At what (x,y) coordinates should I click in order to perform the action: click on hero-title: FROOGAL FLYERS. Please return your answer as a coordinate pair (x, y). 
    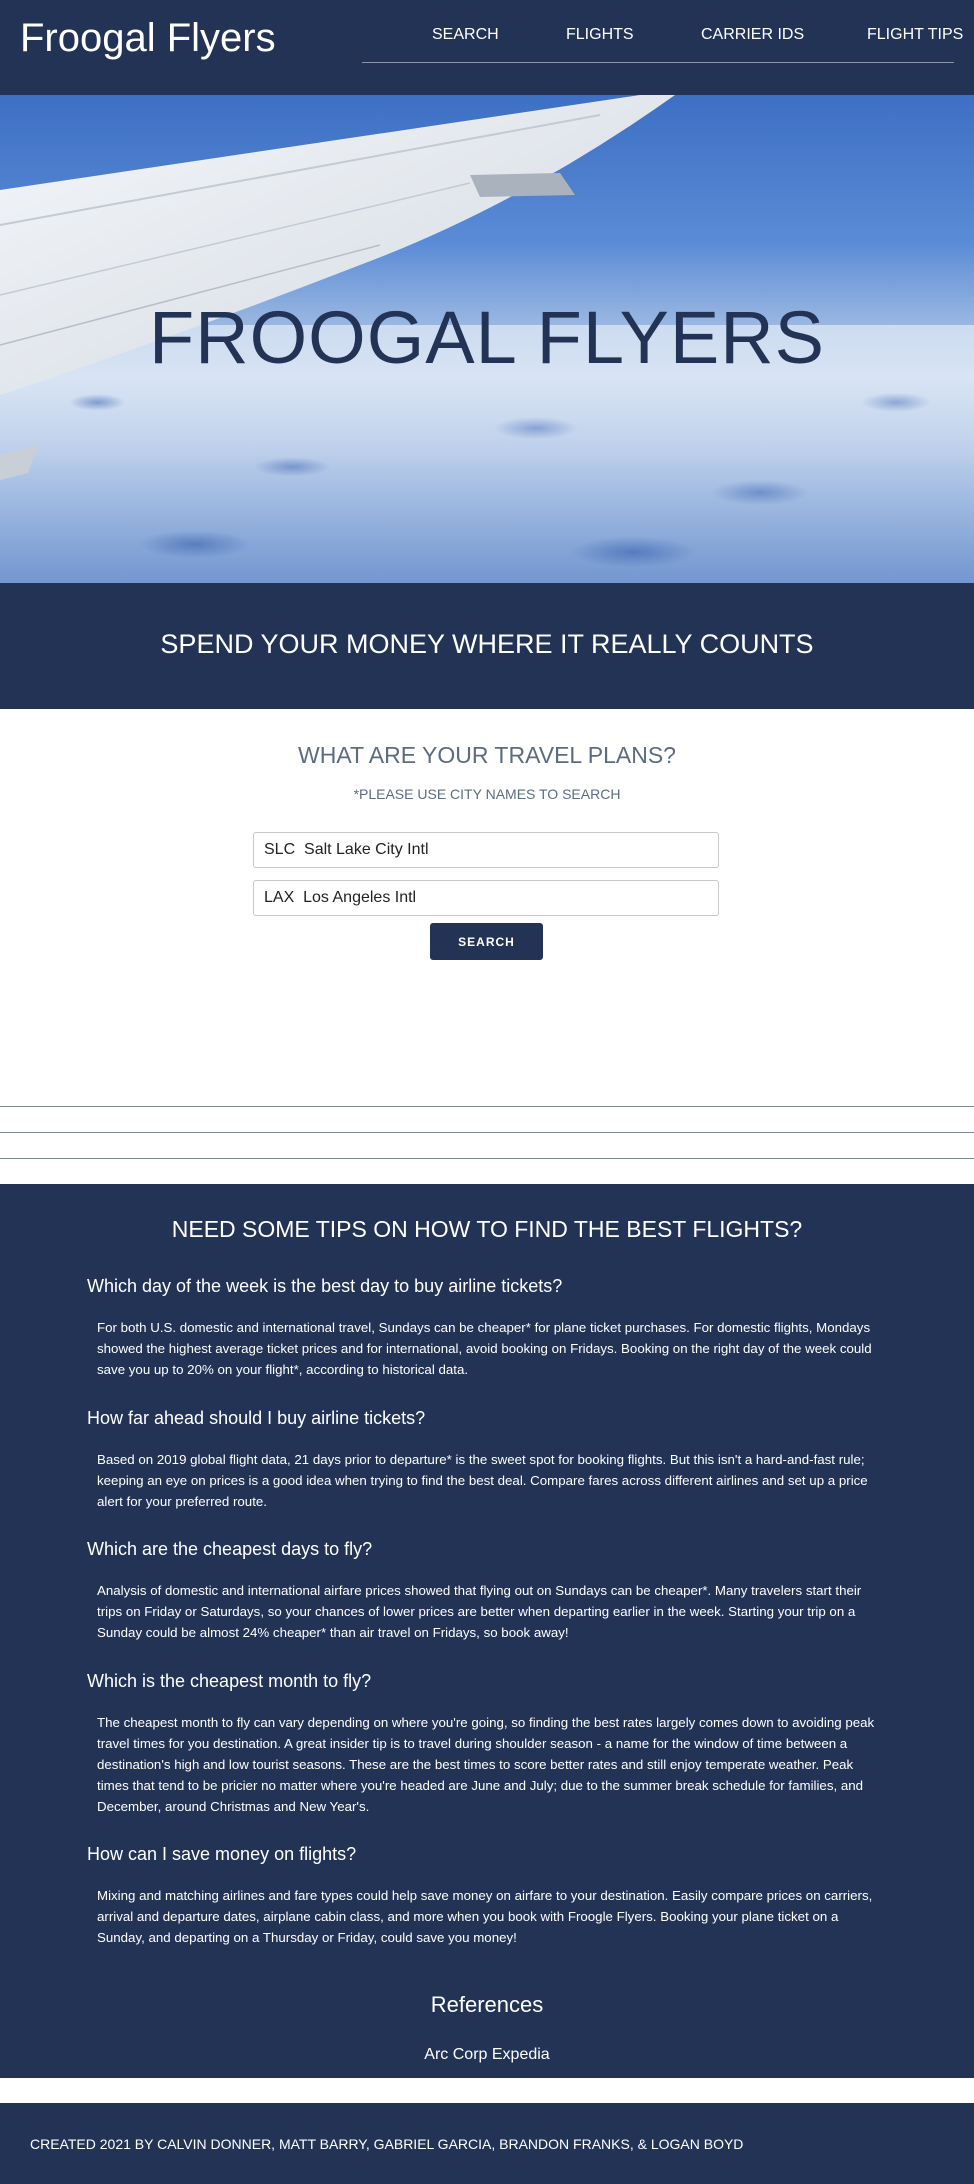
    Looking at the image, I should click on (487, 337).